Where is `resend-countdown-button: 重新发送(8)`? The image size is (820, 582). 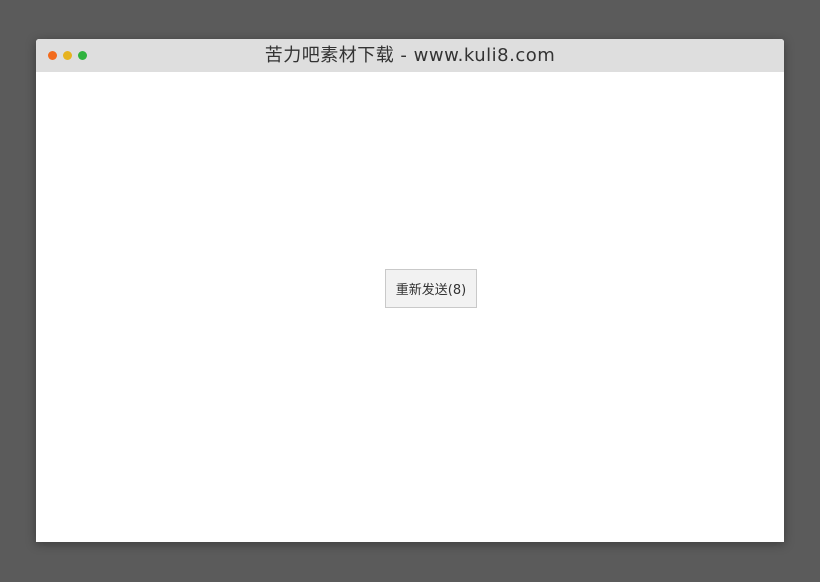 resend-countdown-button: 重新发送(8) is located at coordinates (431, 288).